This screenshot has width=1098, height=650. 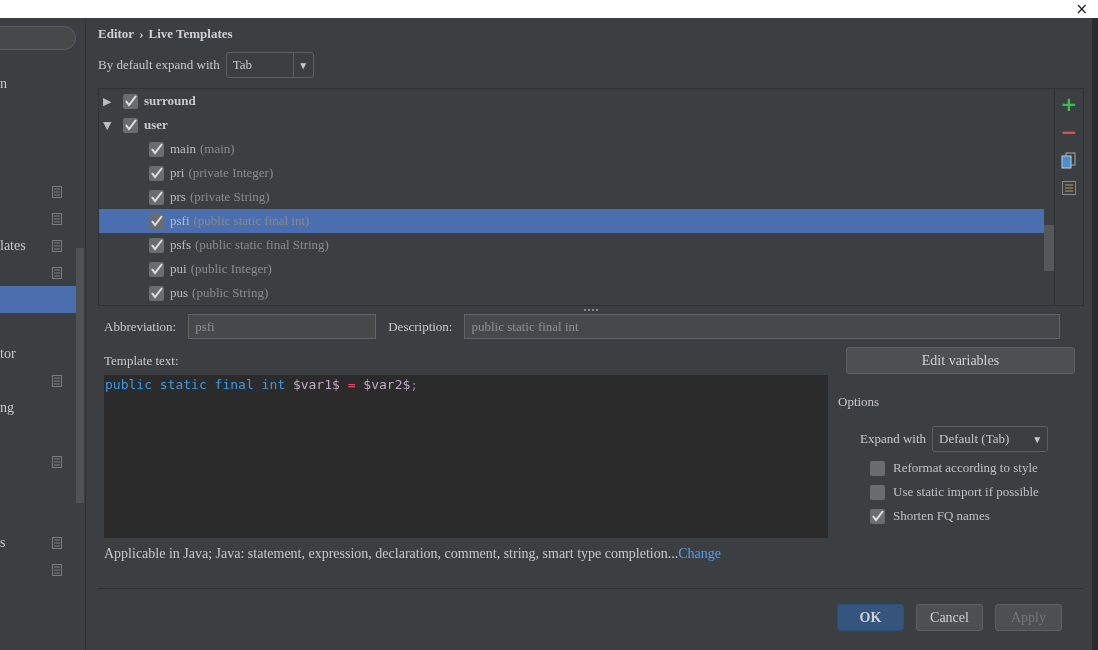 What do you see at coordinates (116, 34) in the screenshot?
I see `breadcrumb: Editor` at bounding box center [116, 34].